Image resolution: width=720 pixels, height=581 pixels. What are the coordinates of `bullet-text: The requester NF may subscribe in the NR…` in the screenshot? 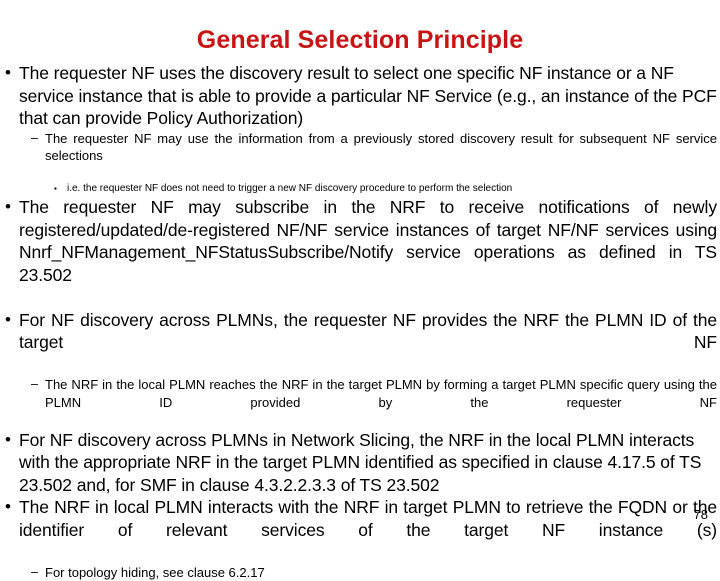 It's located at (368, 241).